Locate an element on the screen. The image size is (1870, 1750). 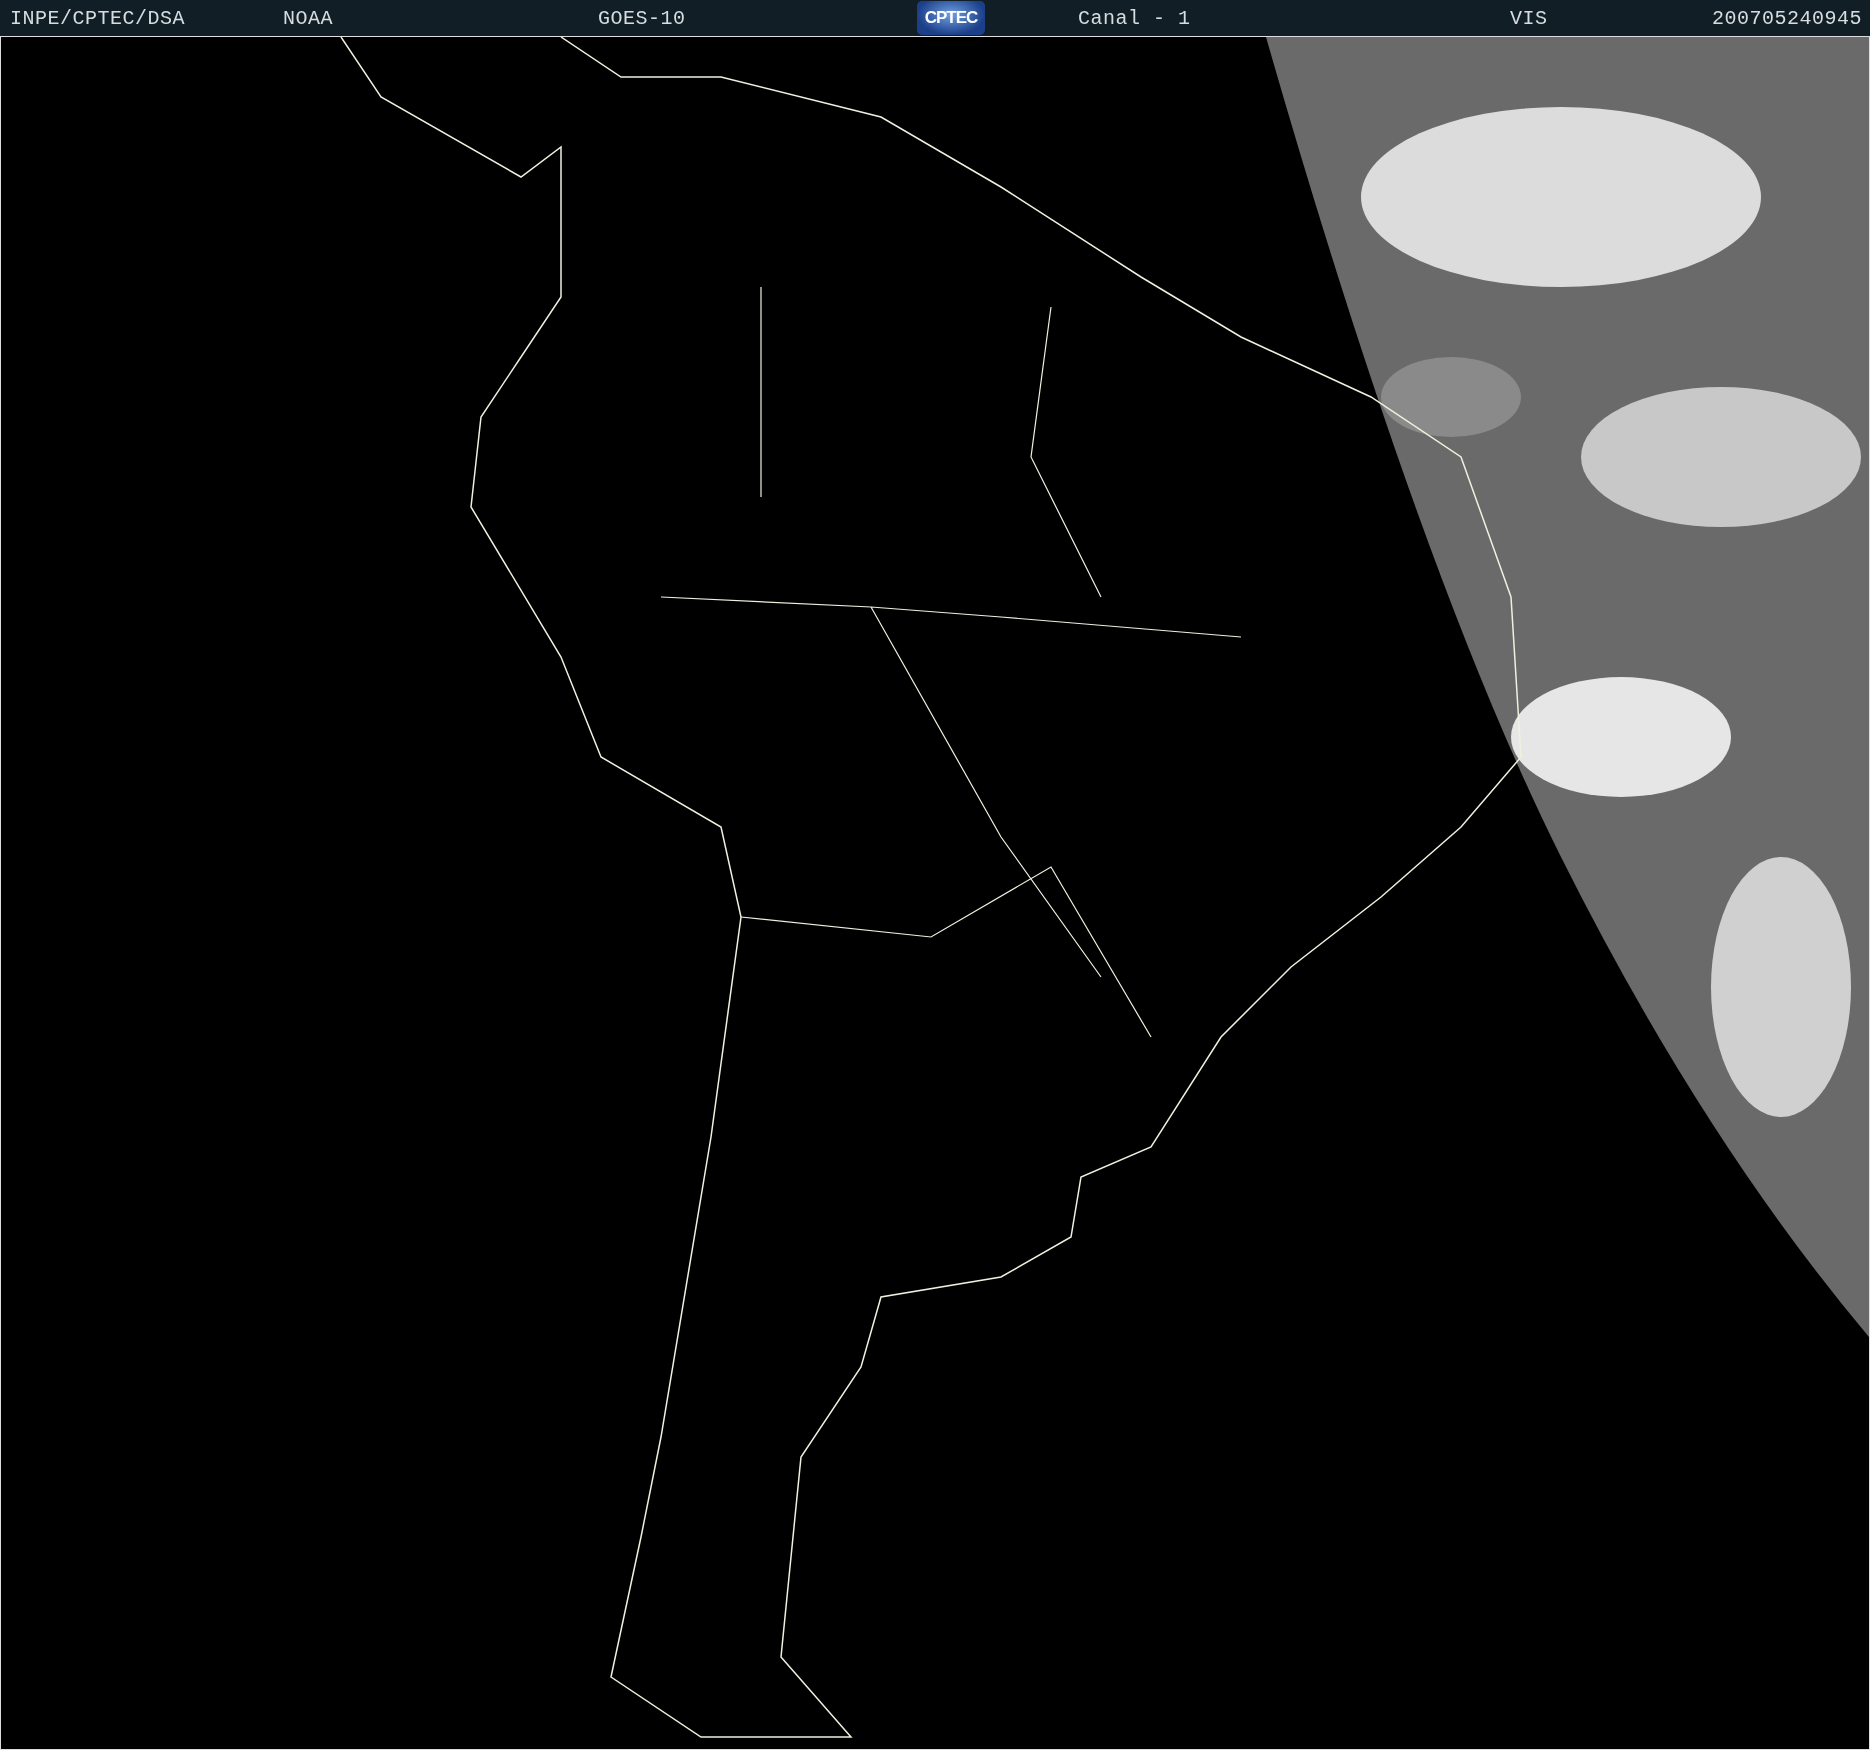
timestamp-label: 200705240945 is located at coordinates (1786, 18).